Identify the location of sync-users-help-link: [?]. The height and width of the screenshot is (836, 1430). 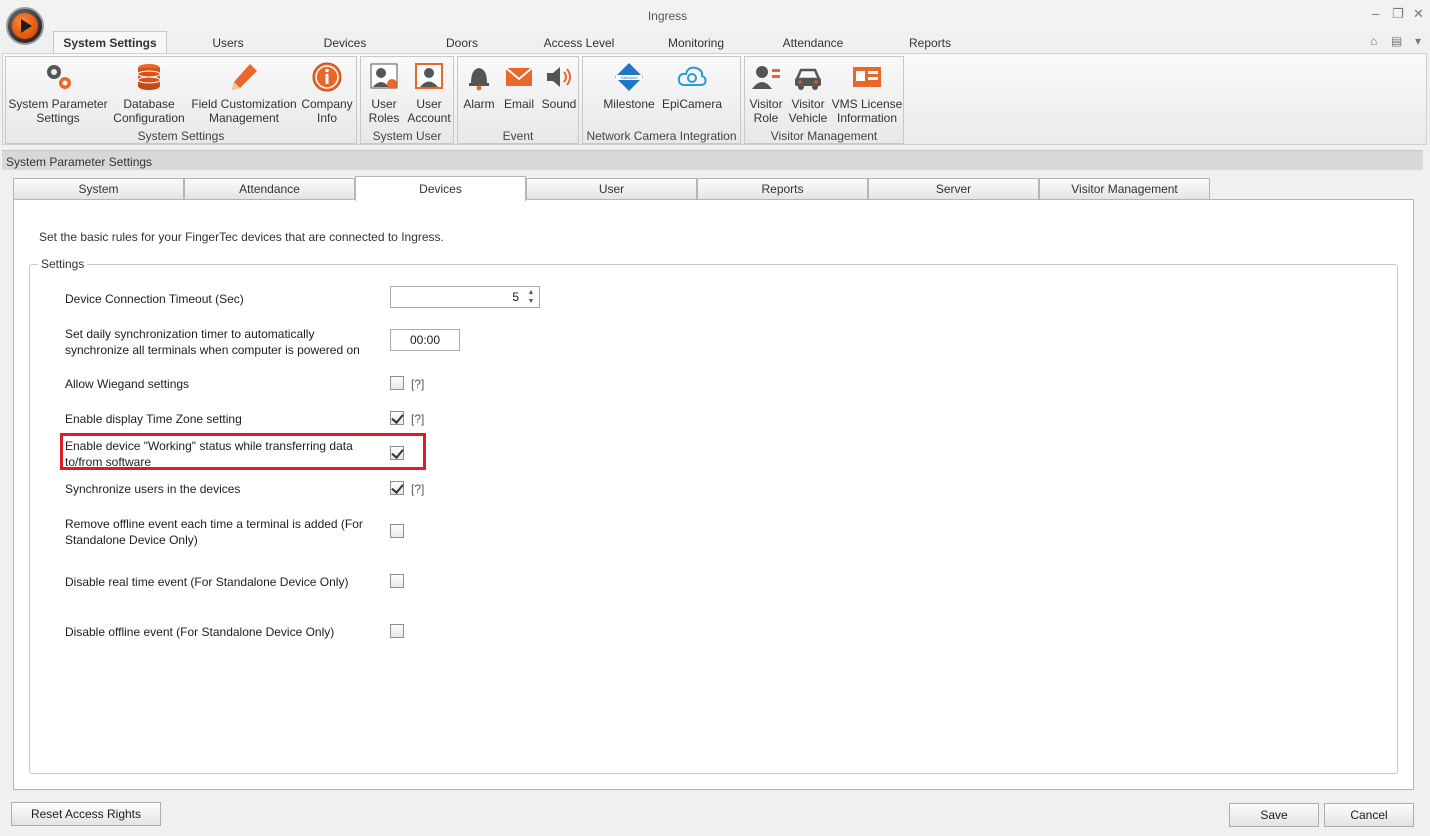
(417, 489).